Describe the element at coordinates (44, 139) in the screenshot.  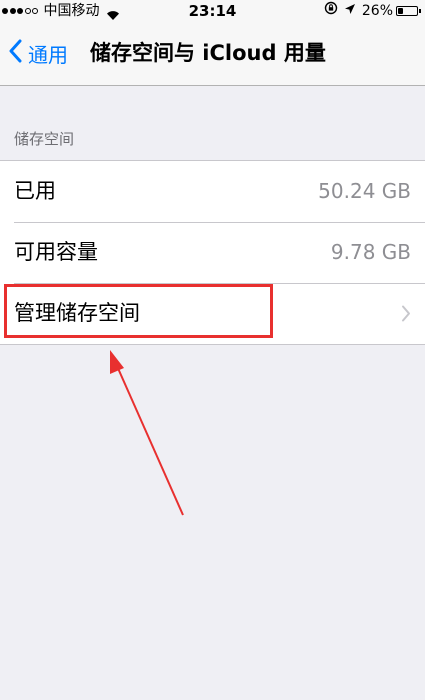
I see `section-header-storage: 储存空间` at that location.